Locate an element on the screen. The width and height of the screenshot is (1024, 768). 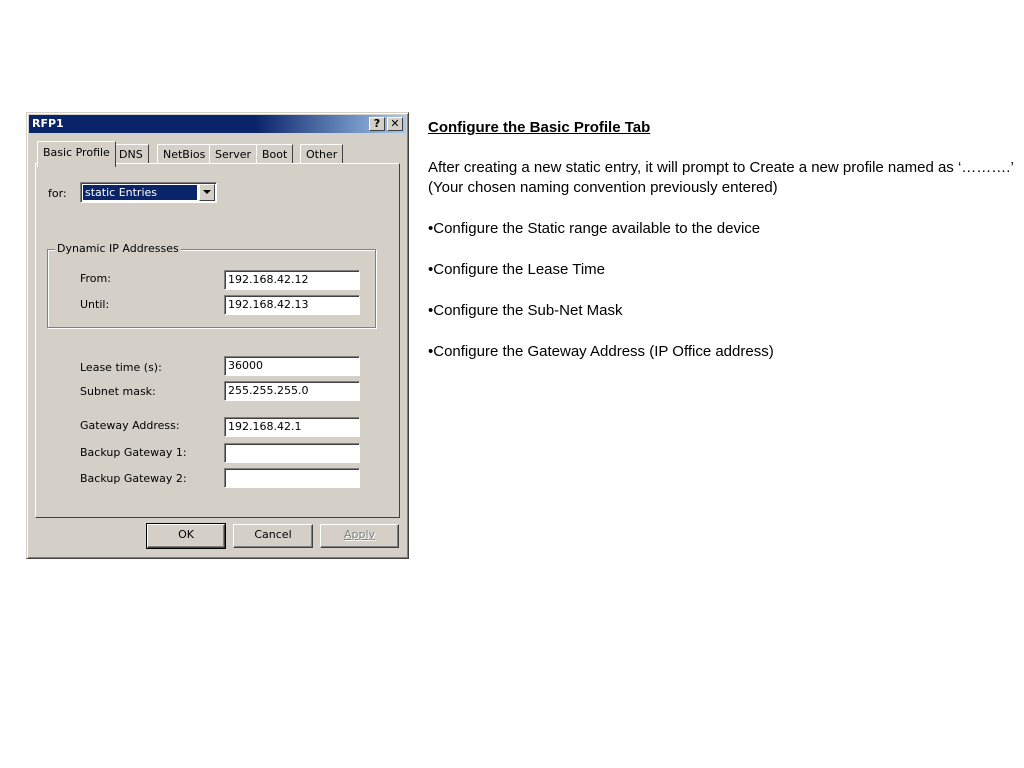
from-field: 192.168.42.12 is located at coordinates (292, 280).